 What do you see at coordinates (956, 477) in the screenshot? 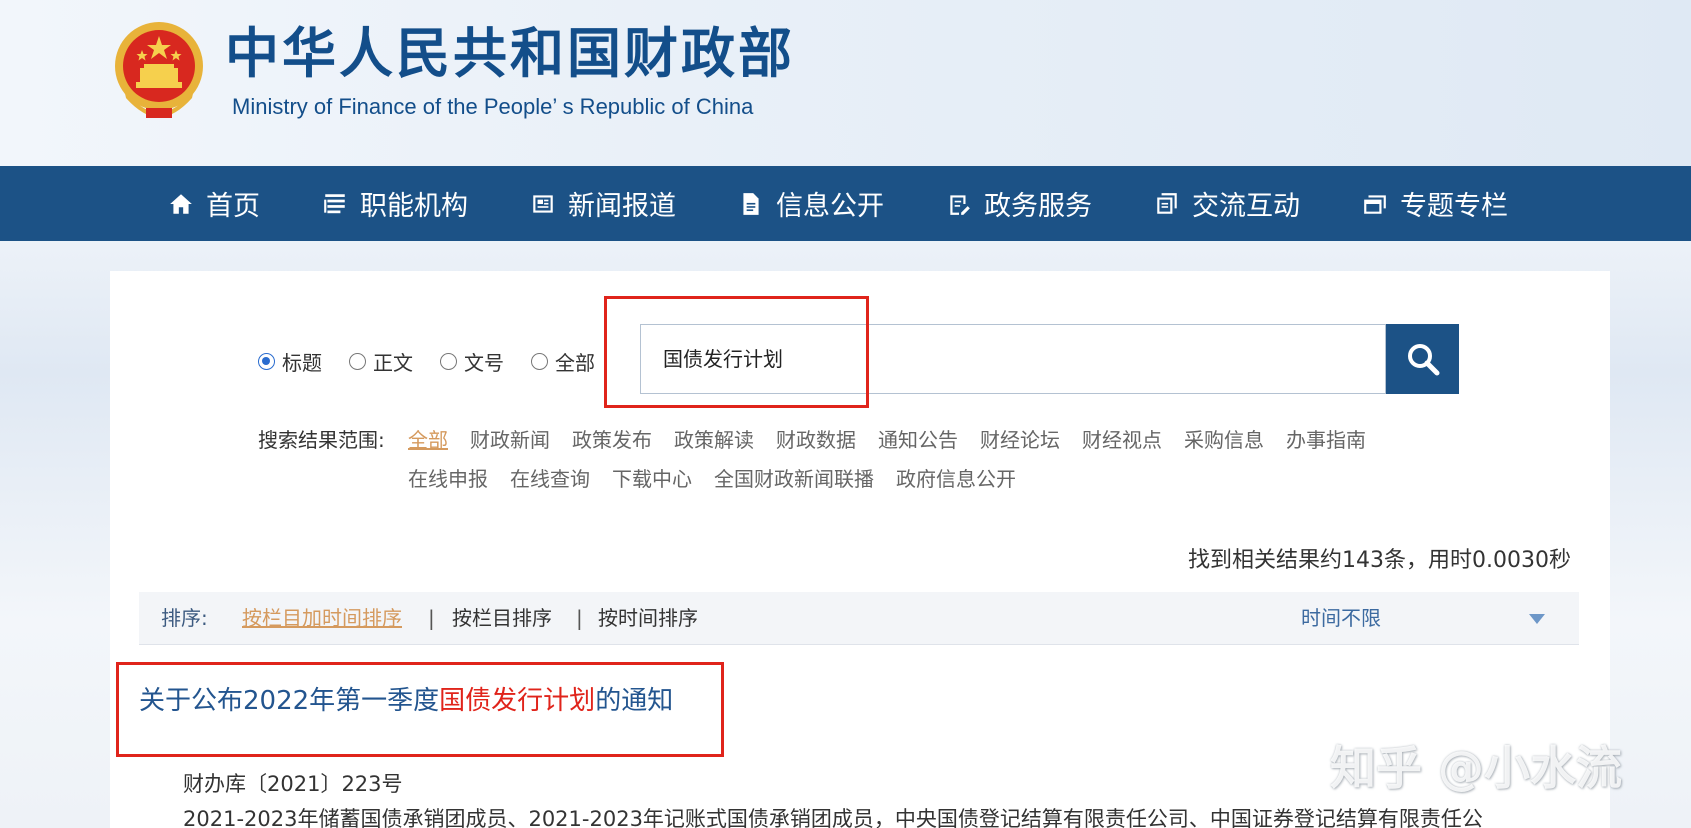
I see `scope-link: 政府信息公开` at bounding box center [956, 477].